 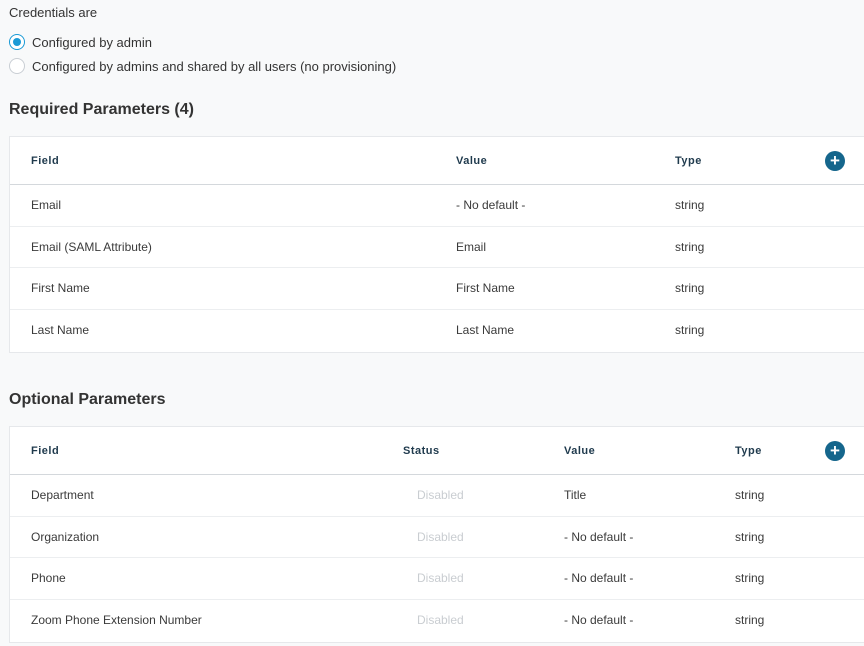 What do you see at coordinates (485, 330) in the screenshot?
I see `cell-value: Last Name` at bounding box center [485, 330].